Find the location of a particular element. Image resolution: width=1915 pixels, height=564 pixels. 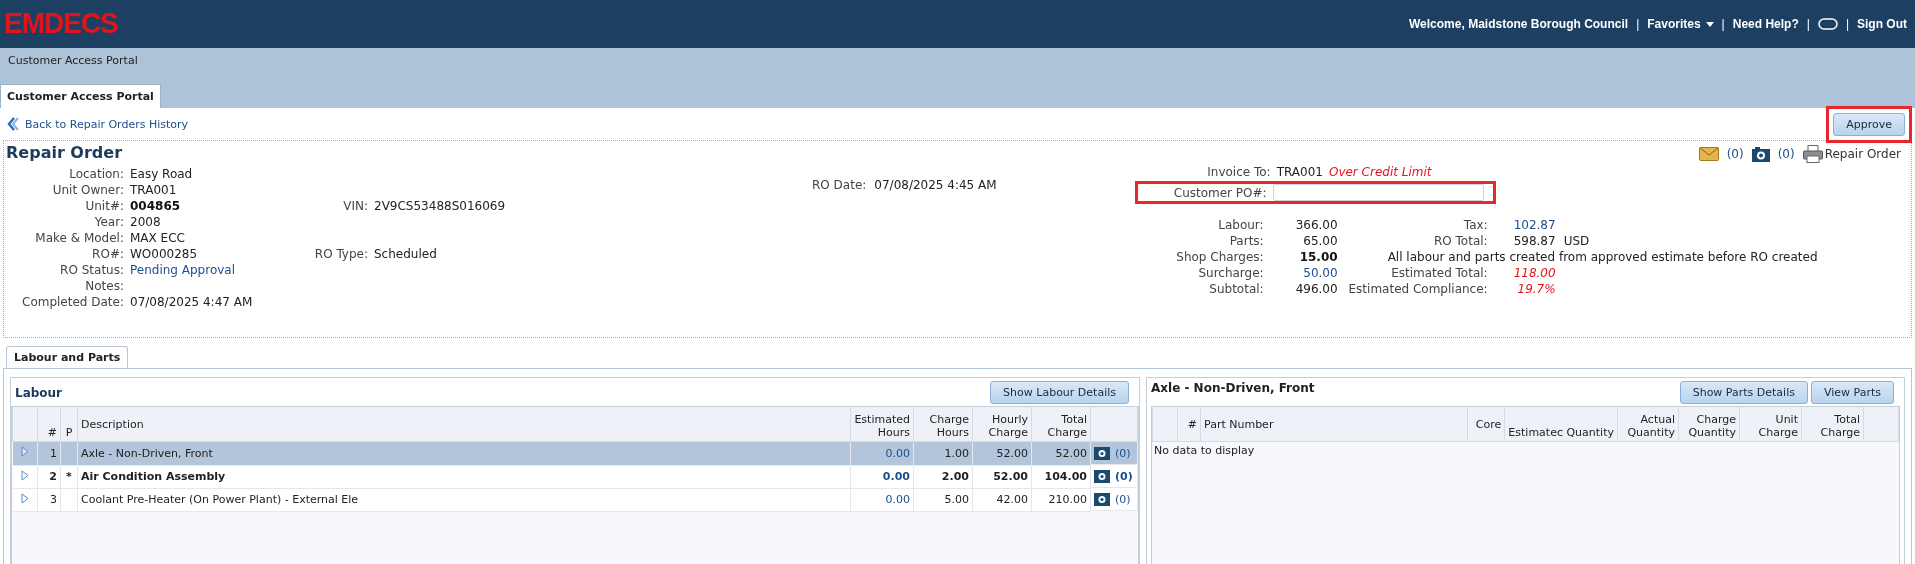

table-row: 2 * Air Condition Assembly 0.00 2.00 52.00 104.00 (0) is located at coordinates (575, 476).